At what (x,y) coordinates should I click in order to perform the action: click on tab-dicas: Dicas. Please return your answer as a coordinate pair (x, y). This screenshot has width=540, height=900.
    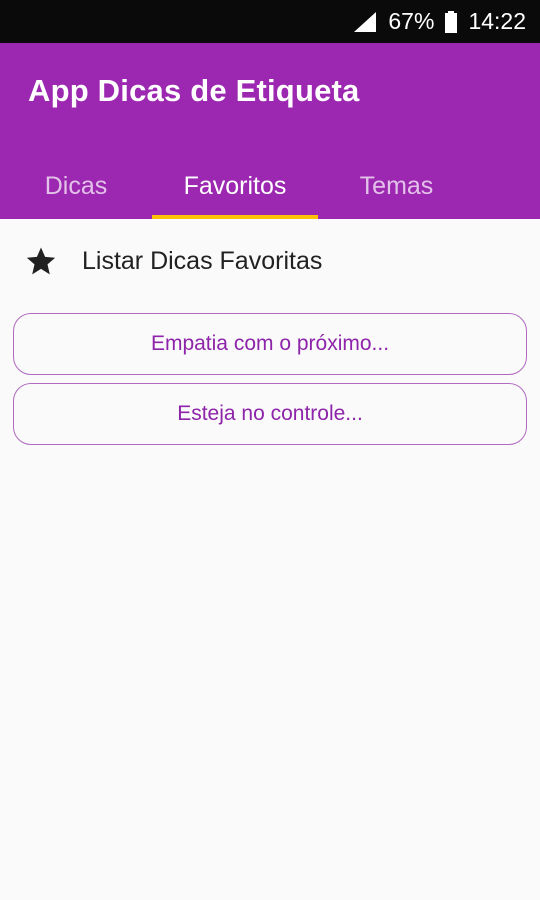
    Looking at the image, I should click on (76, 186).